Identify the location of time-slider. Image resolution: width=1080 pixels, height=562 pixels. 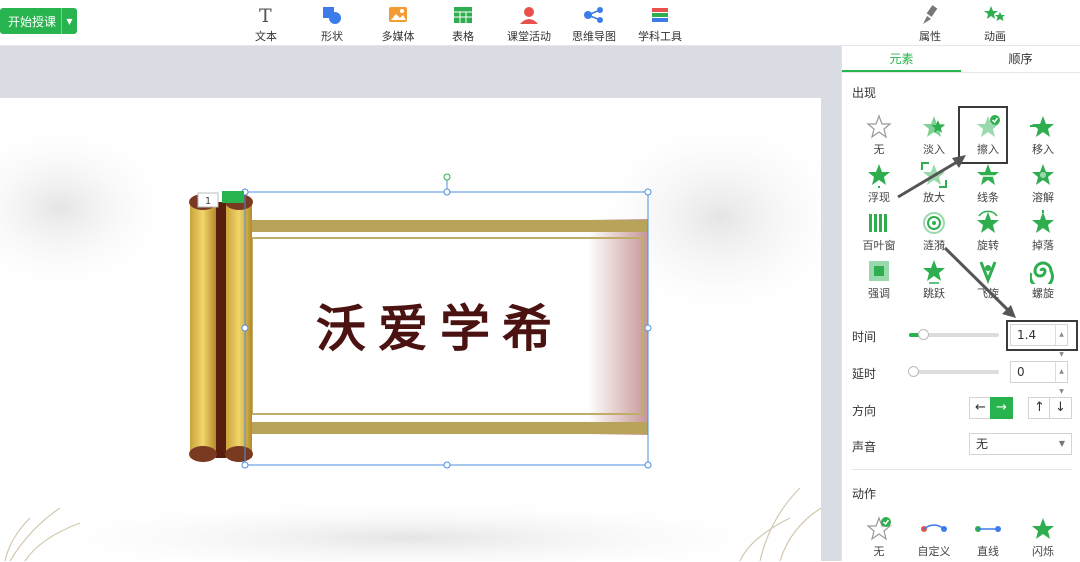
(954, 334).